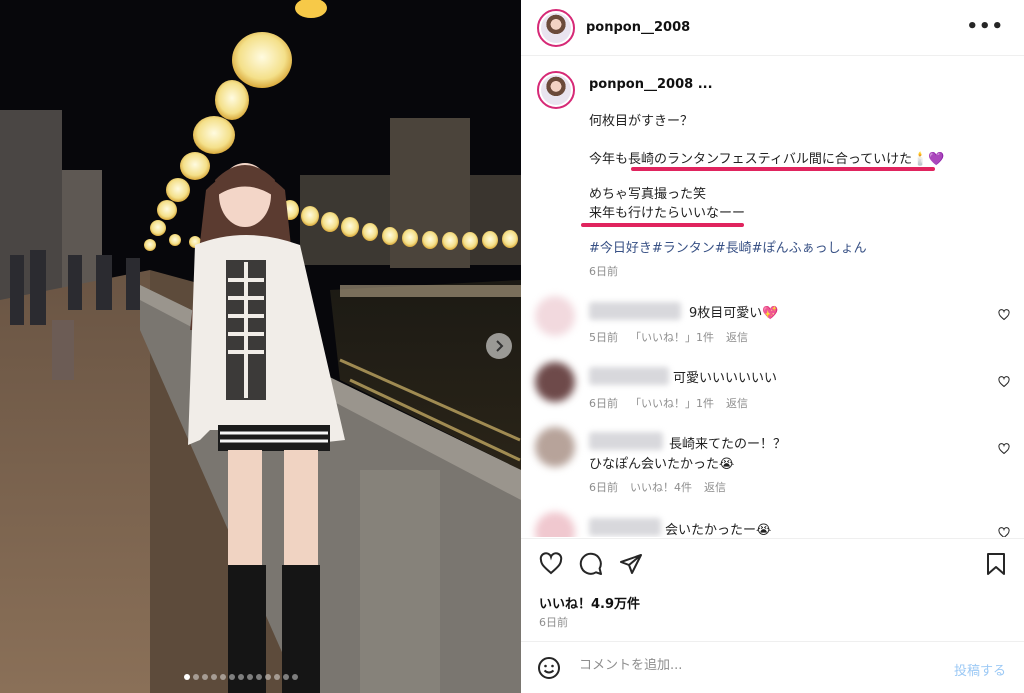  I want to click on caption-line-3: めちゃ写真撮った笑, so click(648, 194).